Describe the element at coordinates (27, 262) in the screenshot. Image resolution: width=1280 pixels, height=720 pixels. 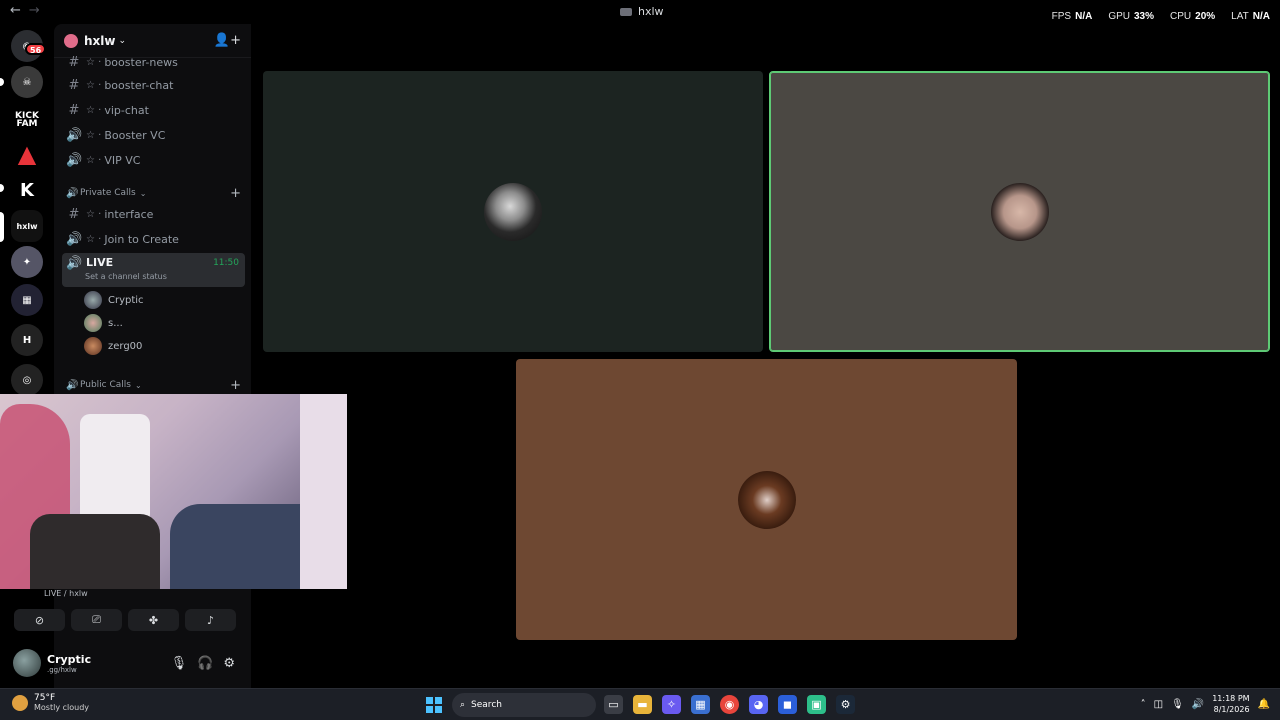
I see `server-icon-group: ✦` at that location.